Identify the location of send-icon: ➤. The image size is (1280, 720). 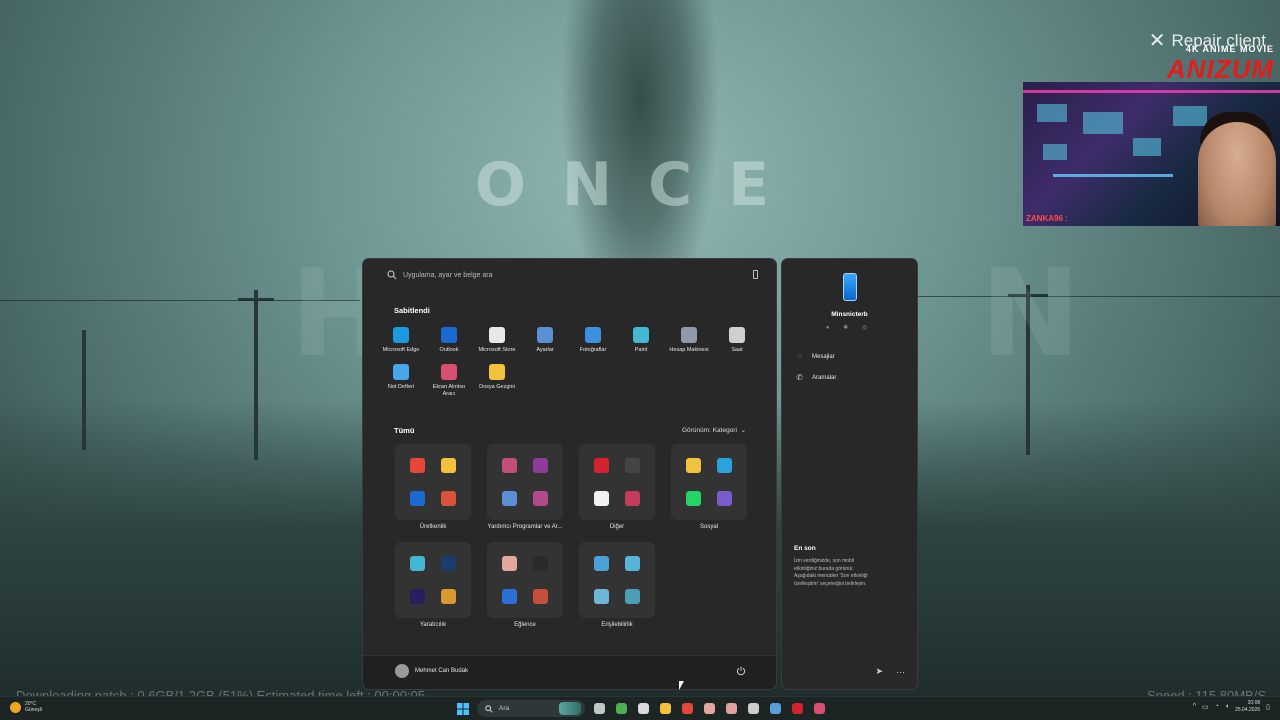
(879, 671).